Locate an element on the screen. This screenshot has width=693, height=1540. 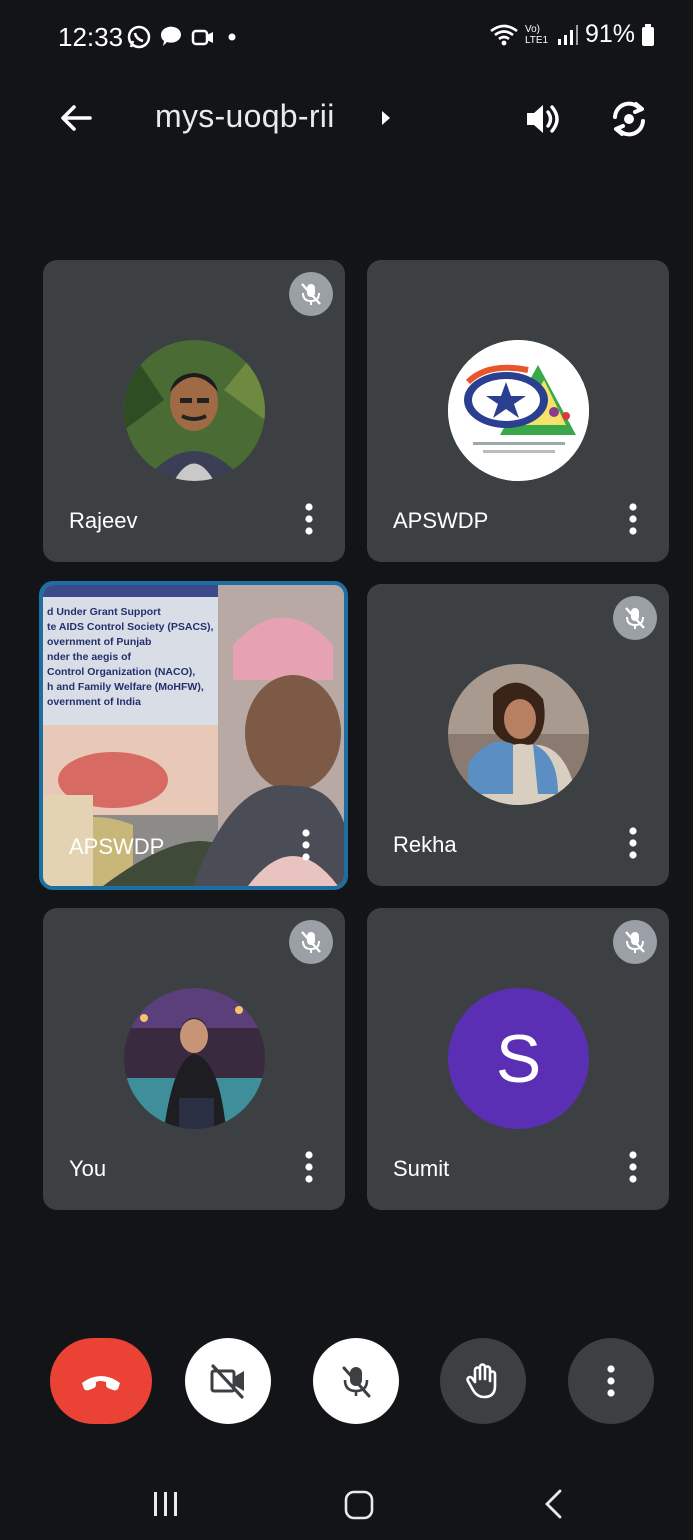
phone-hangup-icon is located at coordinates (101, 1383).